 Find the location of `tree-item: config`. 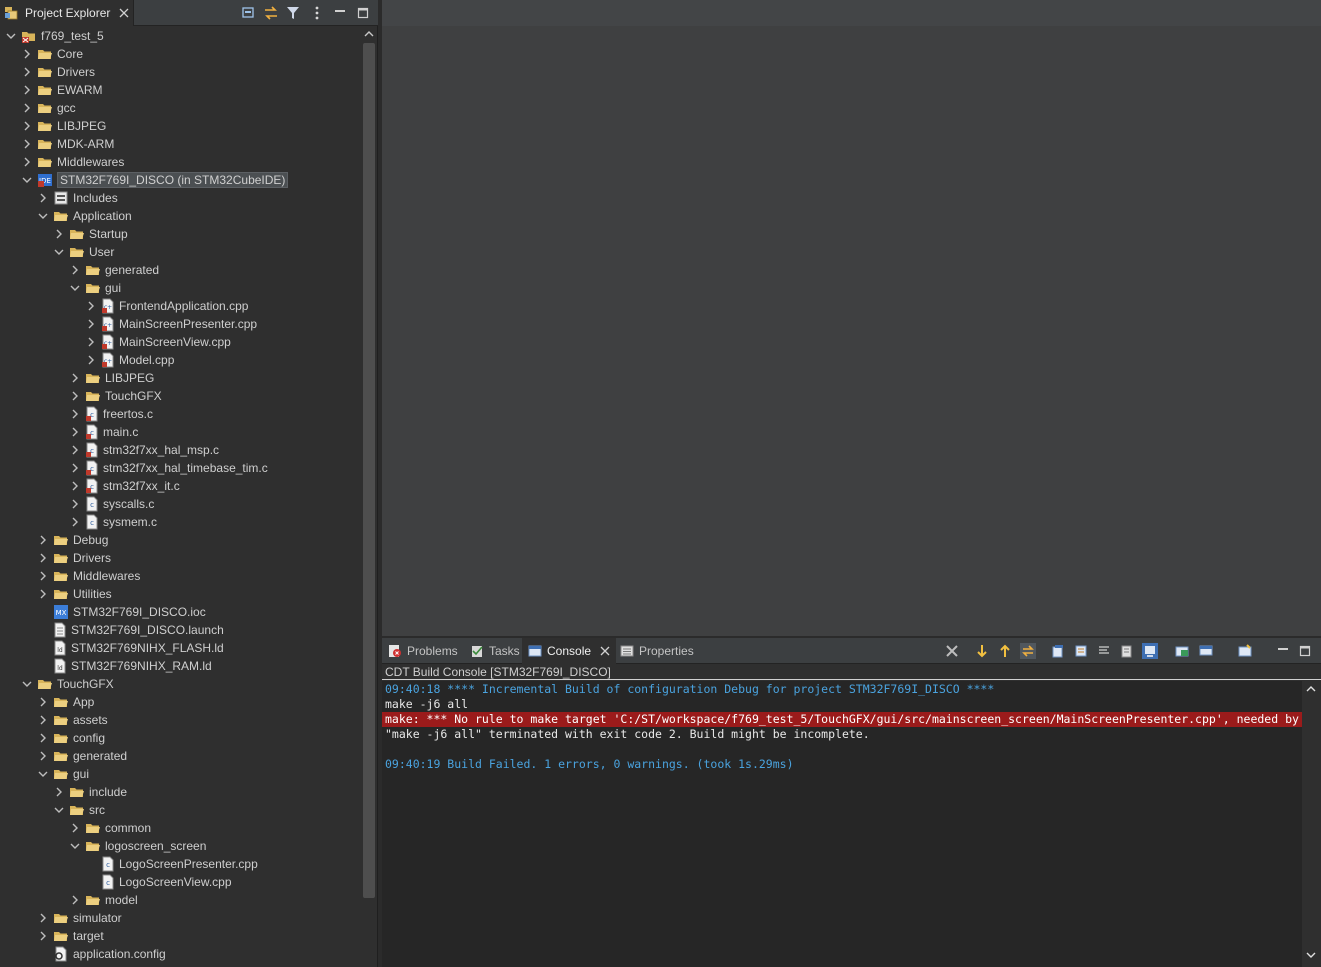

tree-item: config is located at coordinates (180, 738).